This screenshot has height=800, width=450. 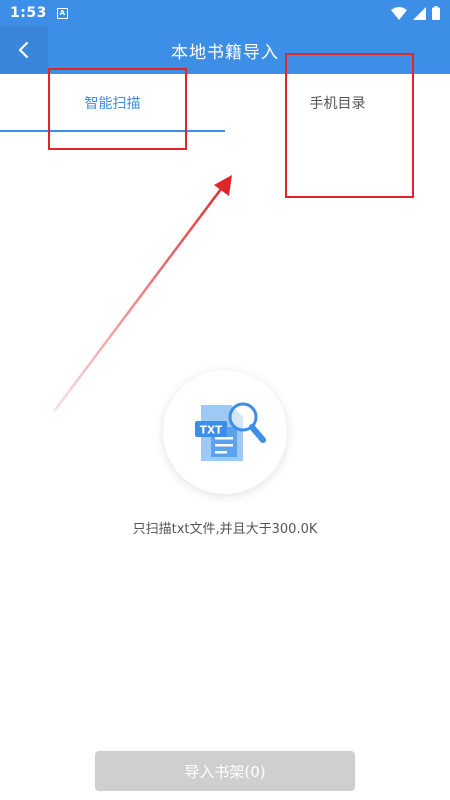 I want to click on wifi-icon, so click(x=399, y=13).